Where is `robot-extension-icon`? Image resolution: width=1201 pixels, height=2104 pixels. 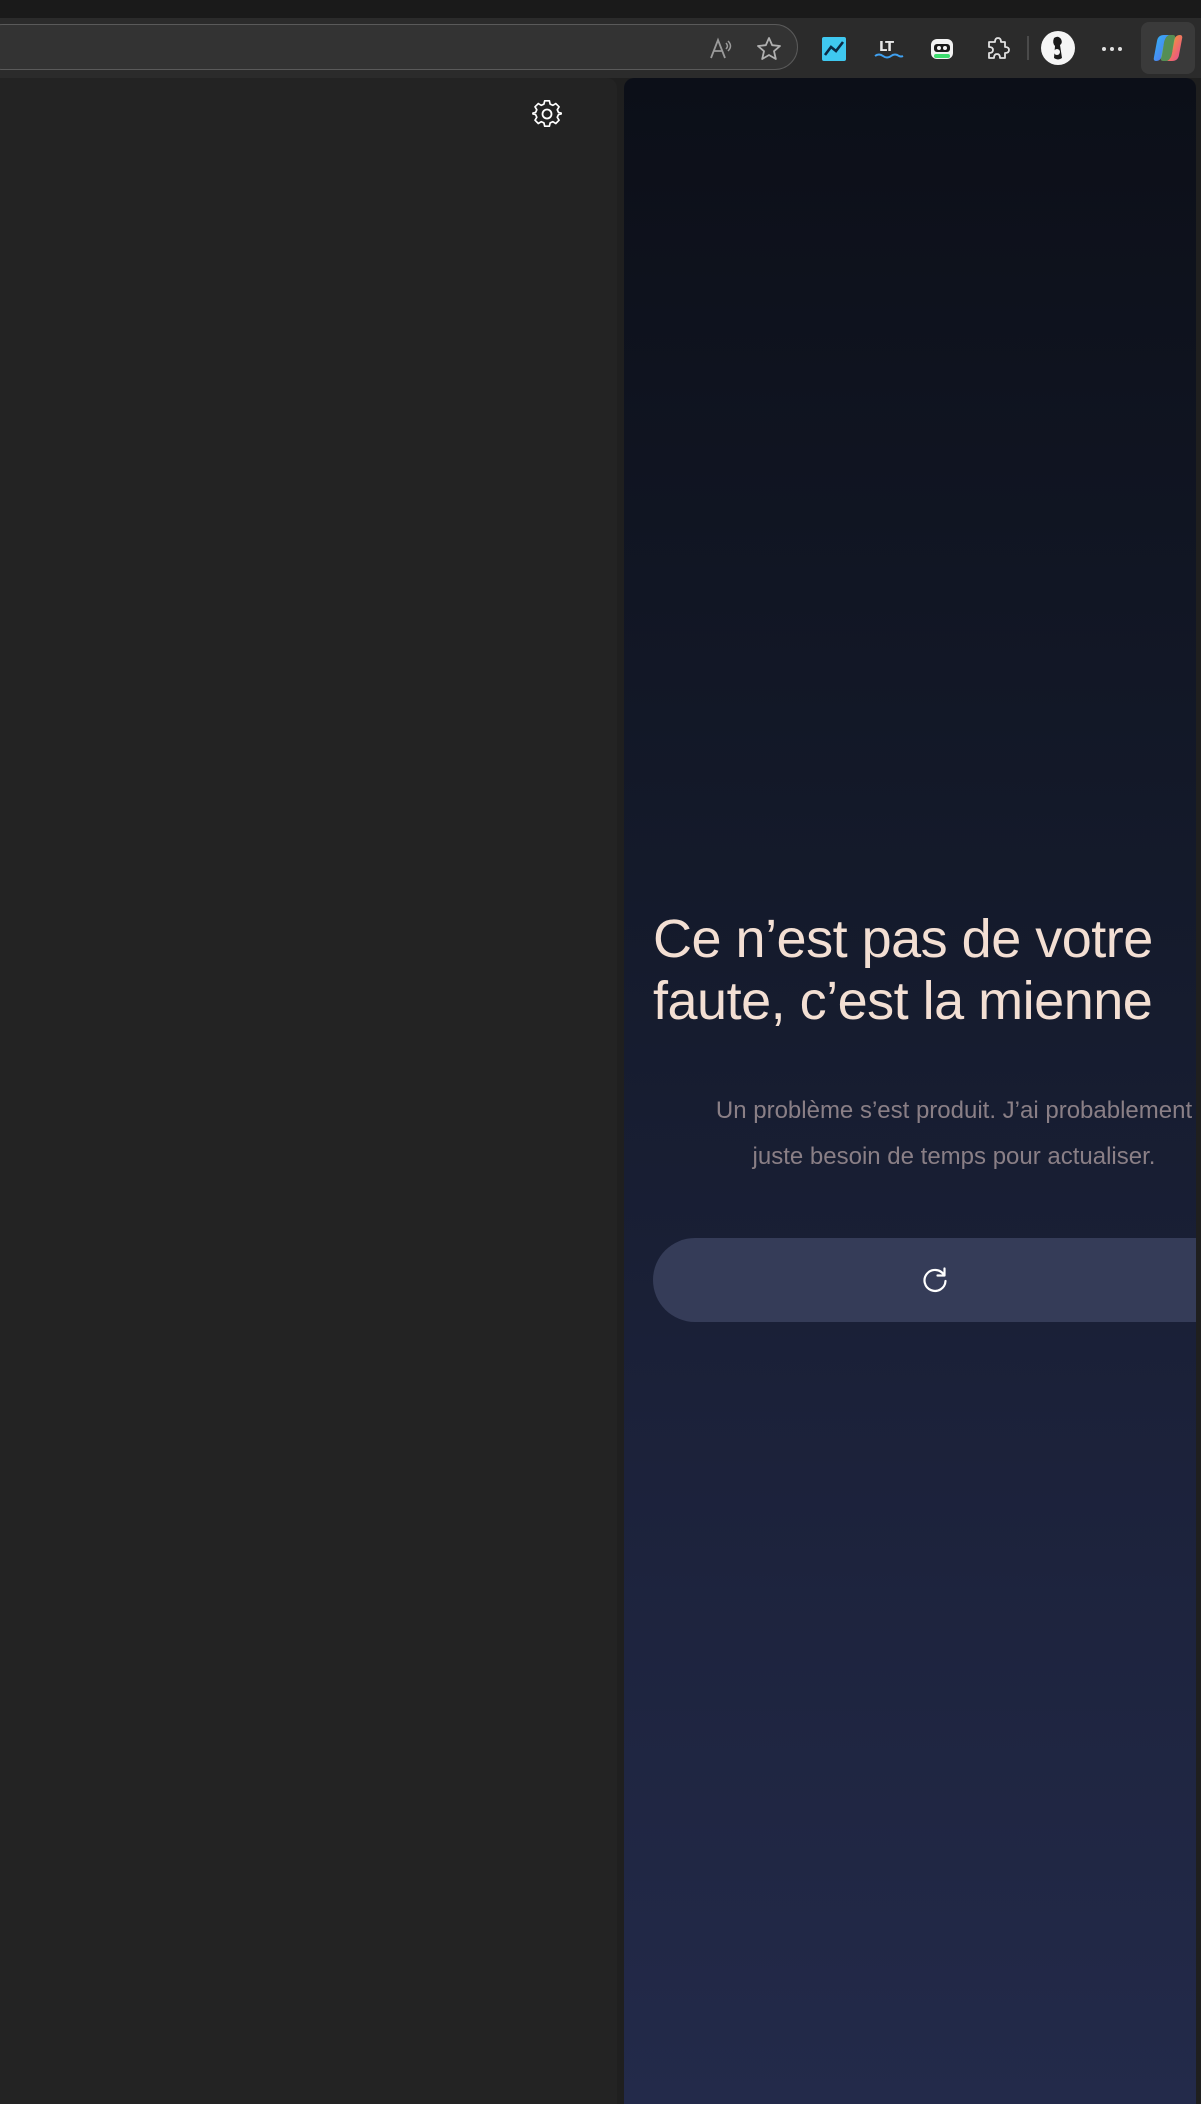 robot-extension-icon is located at coordinates (942, 49).